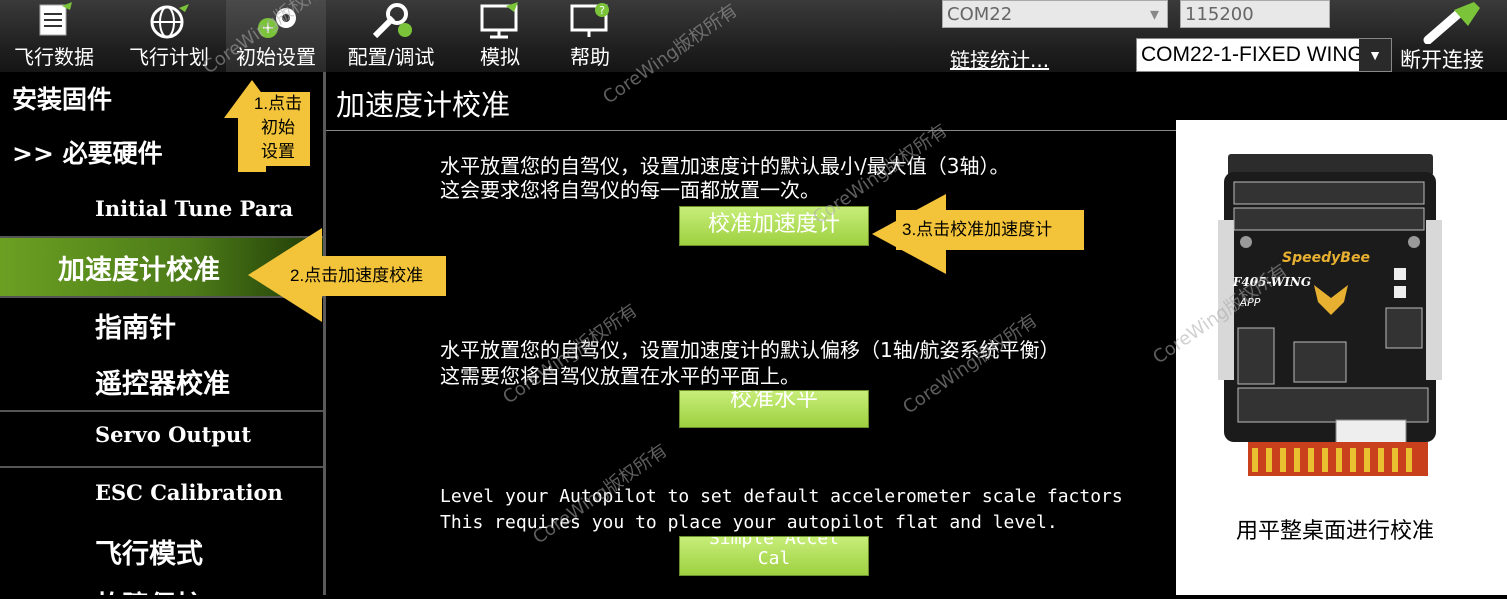 Image resolution: width=1507 pixels, height=599 pixels. I want to click on photo-caption: 用平整桌面进行校准, so click(1334, 530).